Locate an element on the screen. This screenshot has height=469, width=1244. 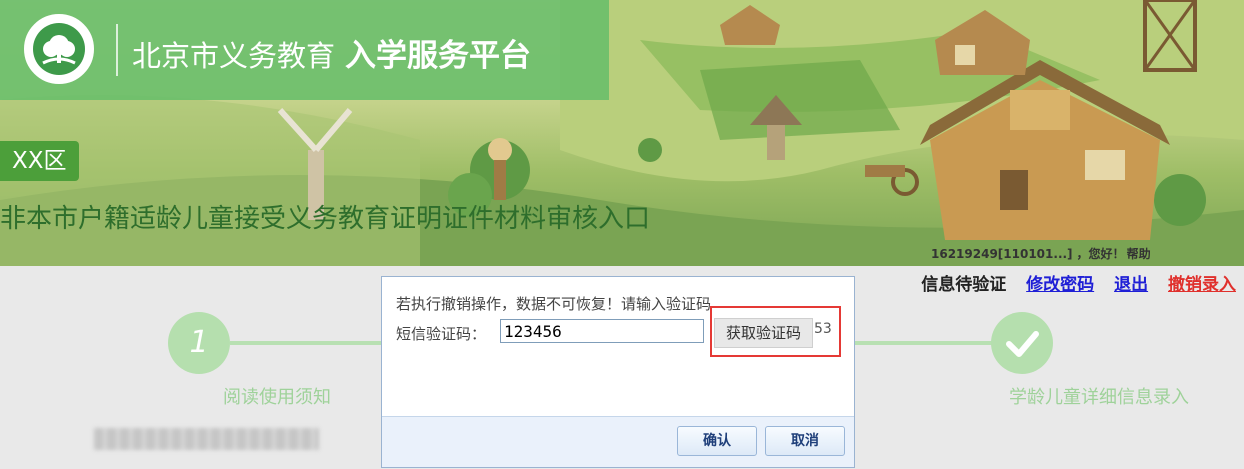
verification-status: 信息待验证 is located at coordinates (964, 285).